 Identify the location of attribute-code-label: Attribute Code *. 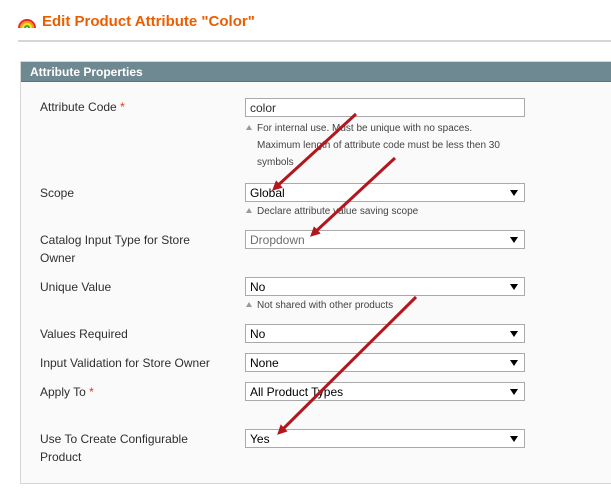
(130, 107).